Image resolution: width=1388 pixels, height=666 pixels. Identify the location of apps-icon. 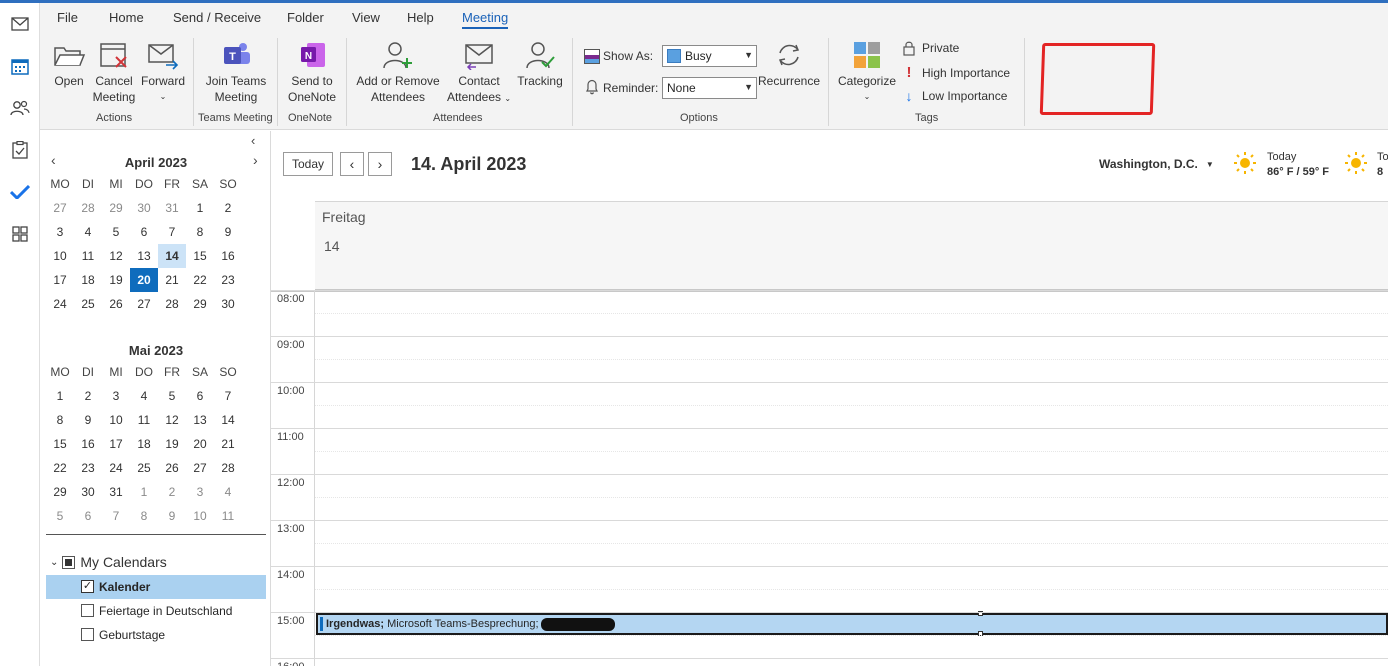
(20, 234).